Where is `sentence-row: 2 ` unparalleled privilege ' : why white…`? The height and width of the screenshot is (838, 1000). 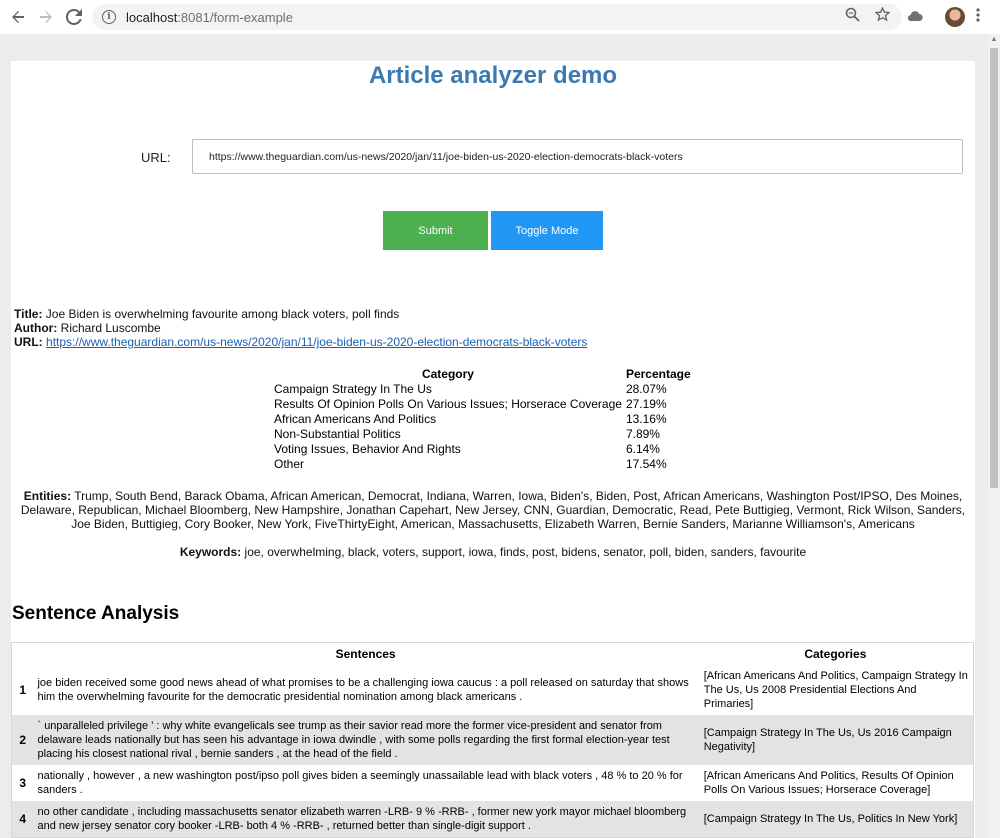 sentence-row: 2 ` unparalleled privilege ' : why white… is located at coordinates (492, 739).